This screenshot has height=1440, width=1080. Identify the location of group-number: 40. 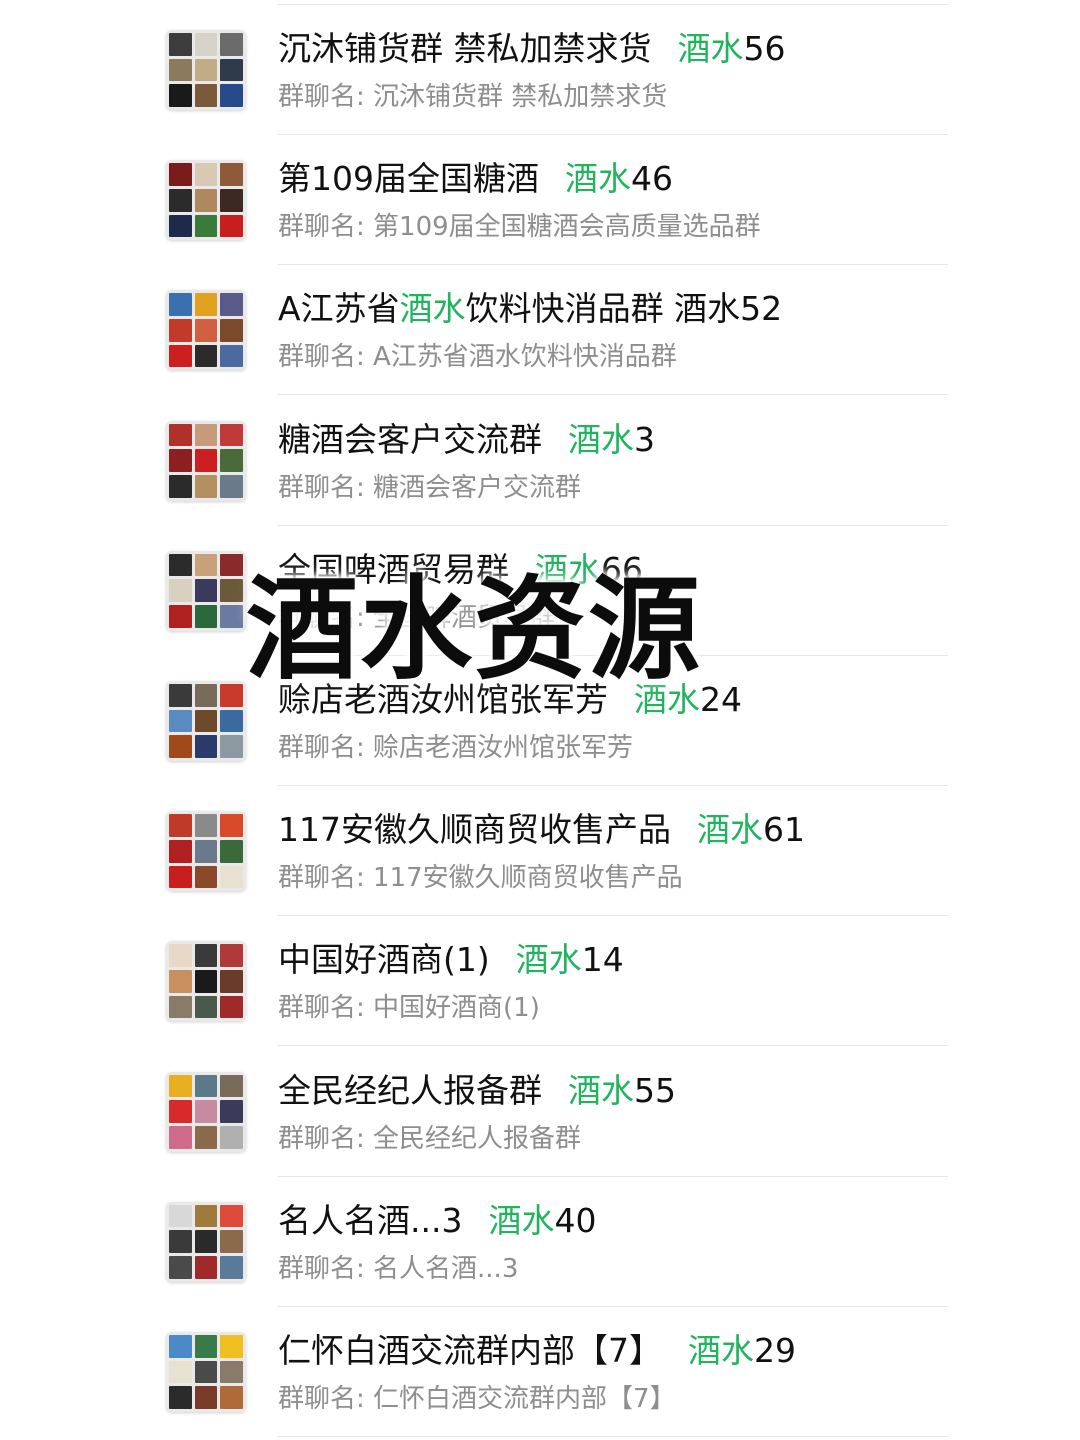
(575, 1220).